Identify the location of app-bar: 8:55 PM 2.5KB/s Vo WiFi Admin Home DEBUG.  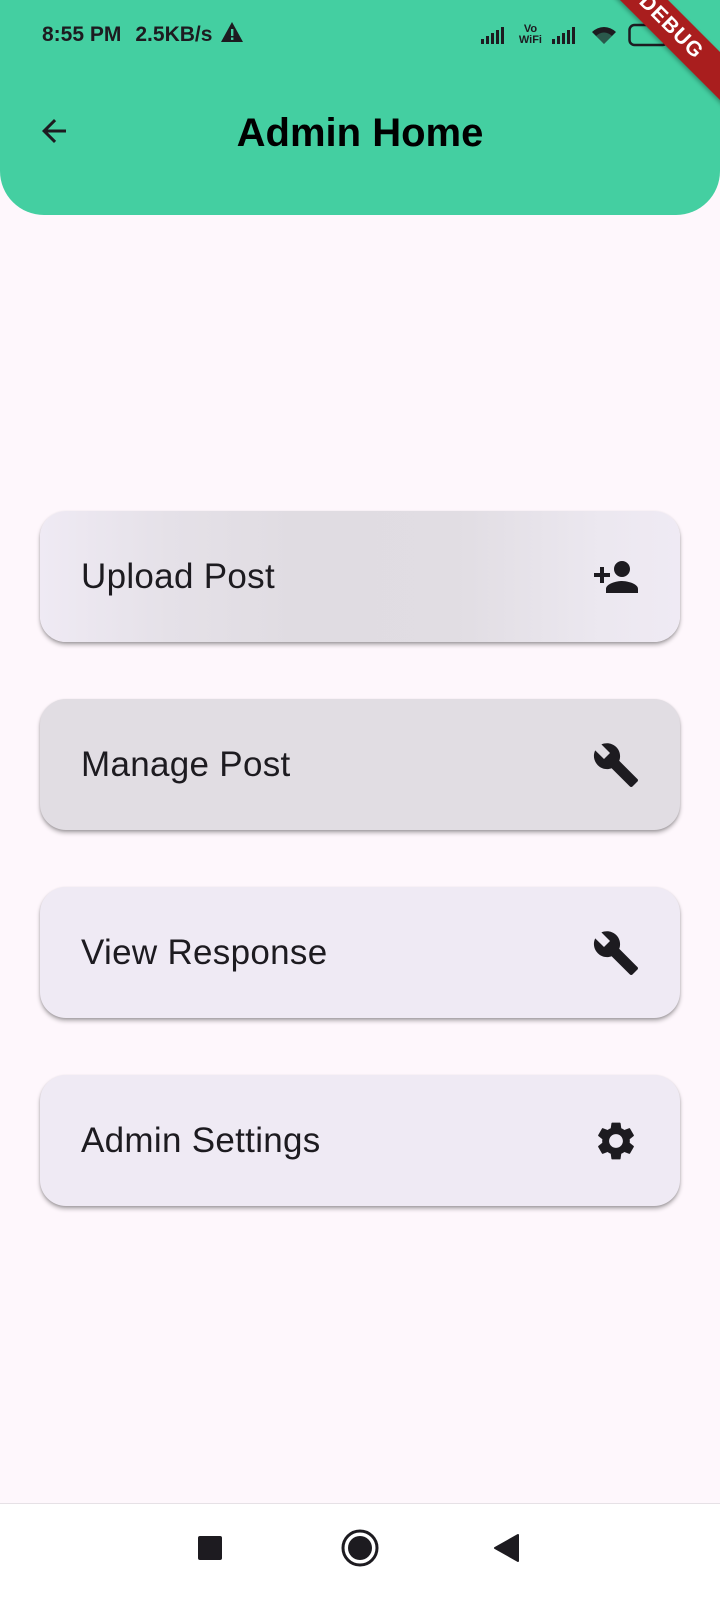
(360, 107).